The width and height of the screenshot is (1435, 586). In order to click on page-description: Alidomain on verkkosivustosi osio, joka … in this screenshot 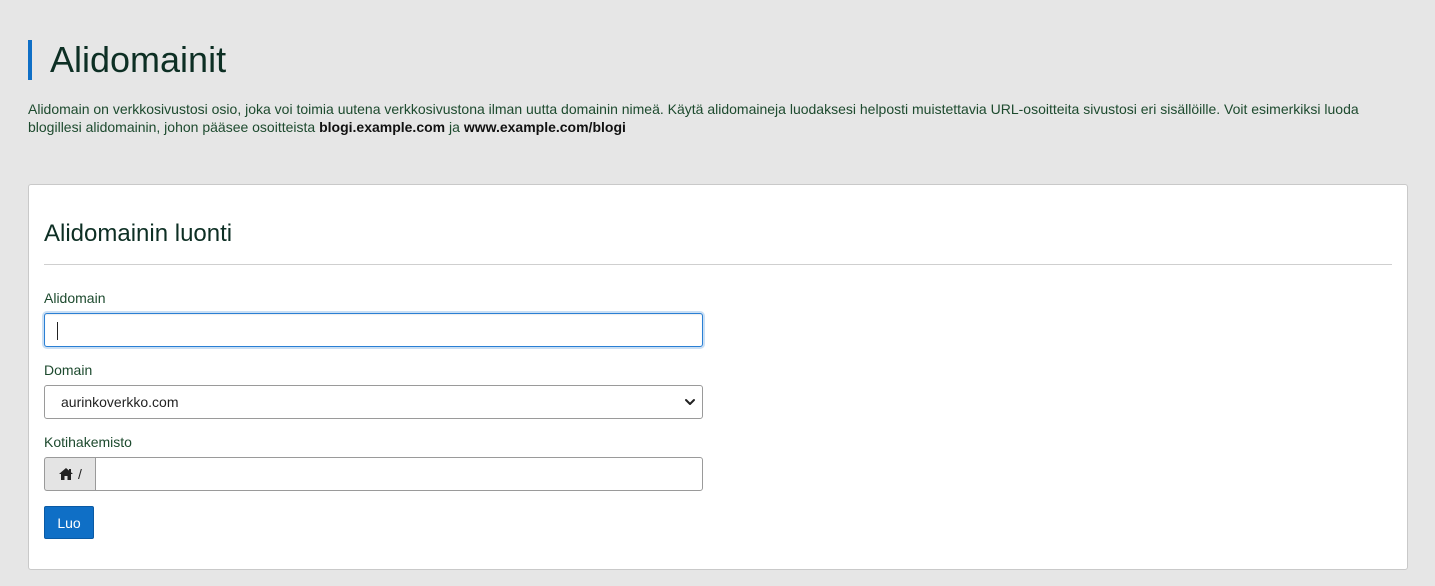, I will do `click(708, 118)`.